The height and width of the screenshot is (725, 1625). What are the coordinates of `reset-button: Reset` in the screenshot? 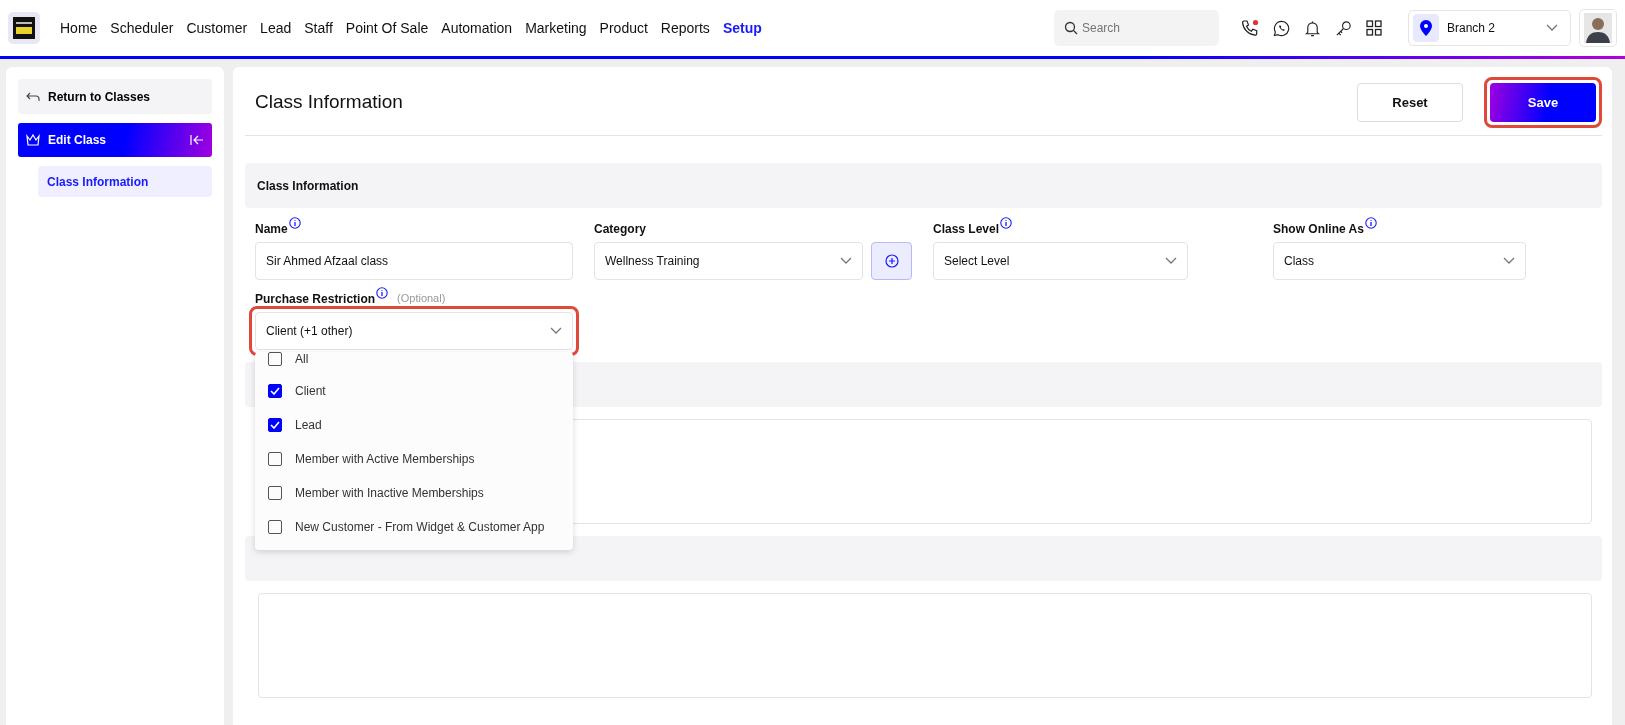 It's located at (1410, 102).